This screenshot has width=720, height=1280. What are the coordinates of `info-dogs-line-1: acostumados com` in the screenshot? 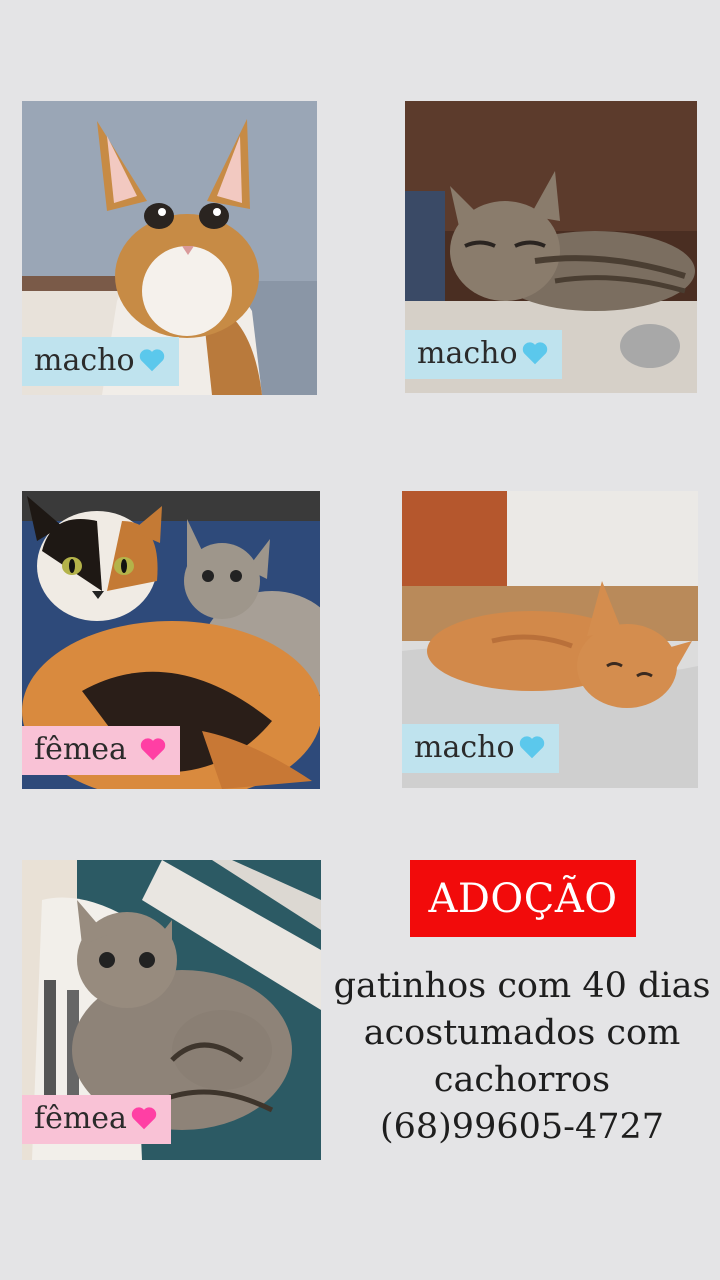 It's located at (522, 1033).